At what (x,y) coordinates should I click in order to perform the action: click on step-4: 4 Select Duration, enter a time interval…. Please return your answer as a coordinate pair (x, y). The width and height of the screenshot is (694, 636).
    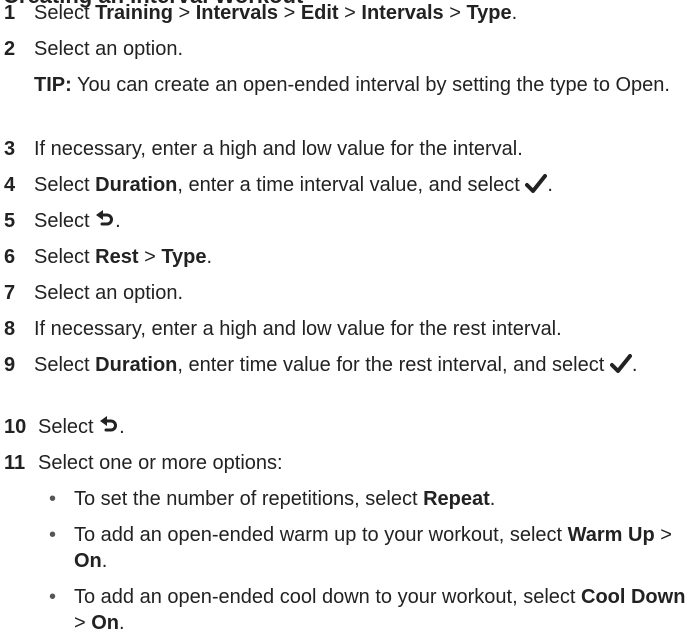
    Looking at the image, I should click on (349, 185).